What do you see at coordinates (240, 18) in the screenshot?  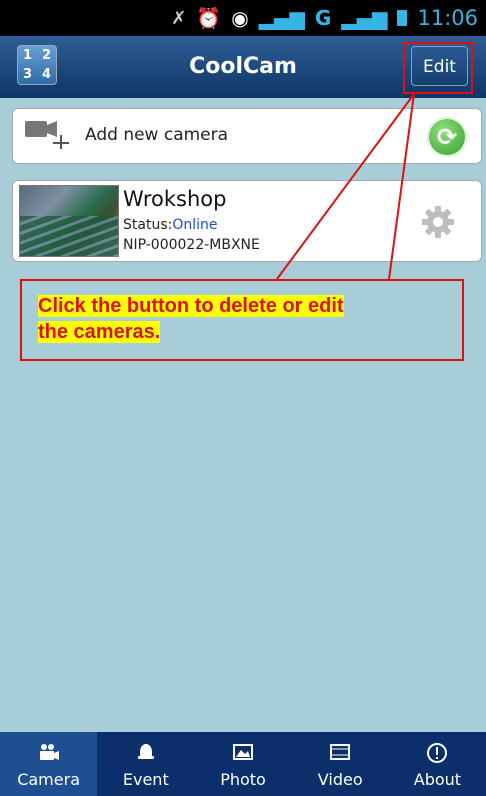 I see `wifi-icon: ◉` at bounding box center [240, 18].